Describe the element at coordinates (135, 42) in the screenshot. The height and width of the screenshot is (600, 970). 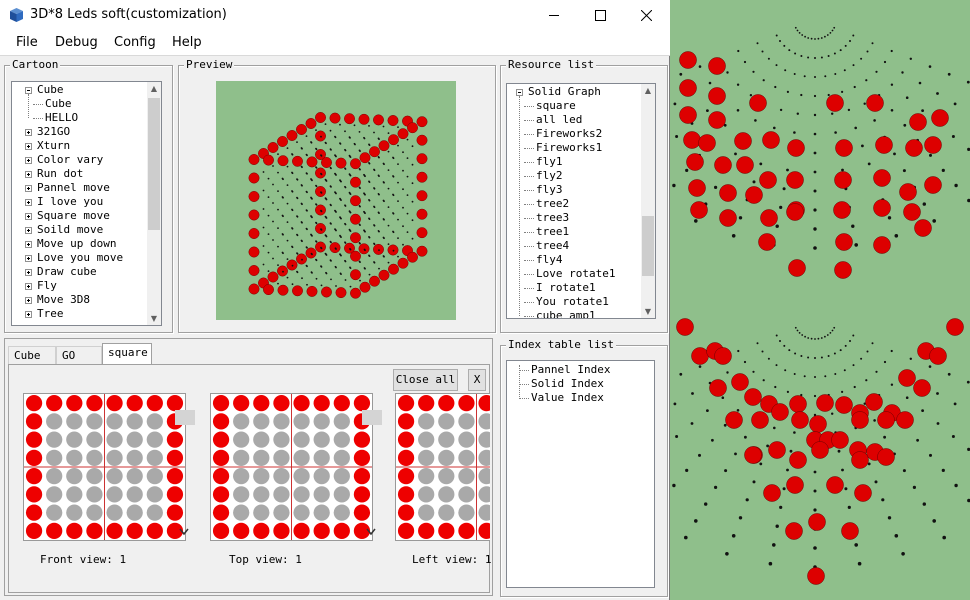
I see `menu-config: Config` at that location.